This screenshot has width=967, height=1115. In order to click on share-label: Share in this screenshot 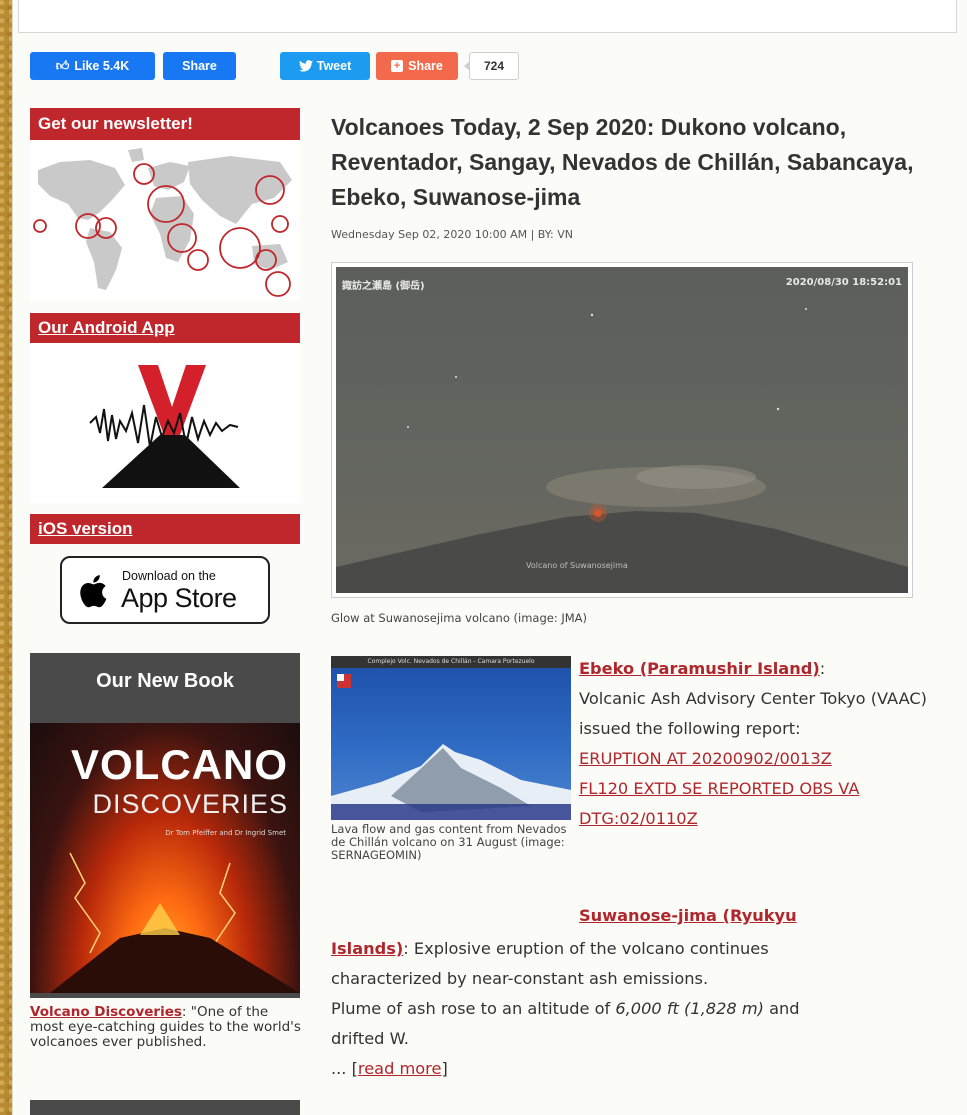, I will do `click(425, 66)`.